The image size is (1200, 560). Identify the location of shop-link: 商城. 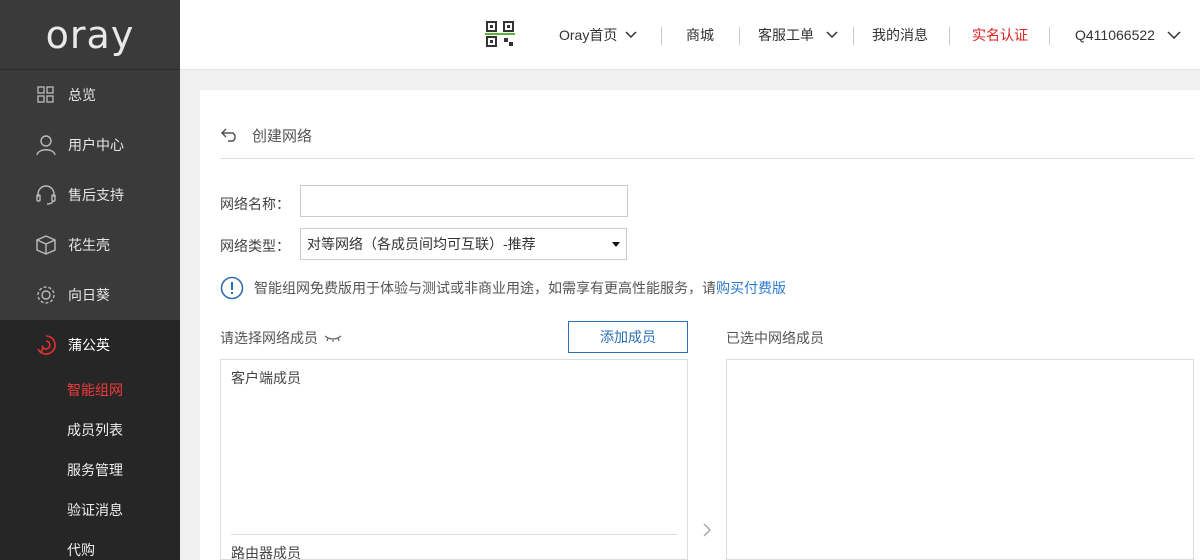
(700, 35).